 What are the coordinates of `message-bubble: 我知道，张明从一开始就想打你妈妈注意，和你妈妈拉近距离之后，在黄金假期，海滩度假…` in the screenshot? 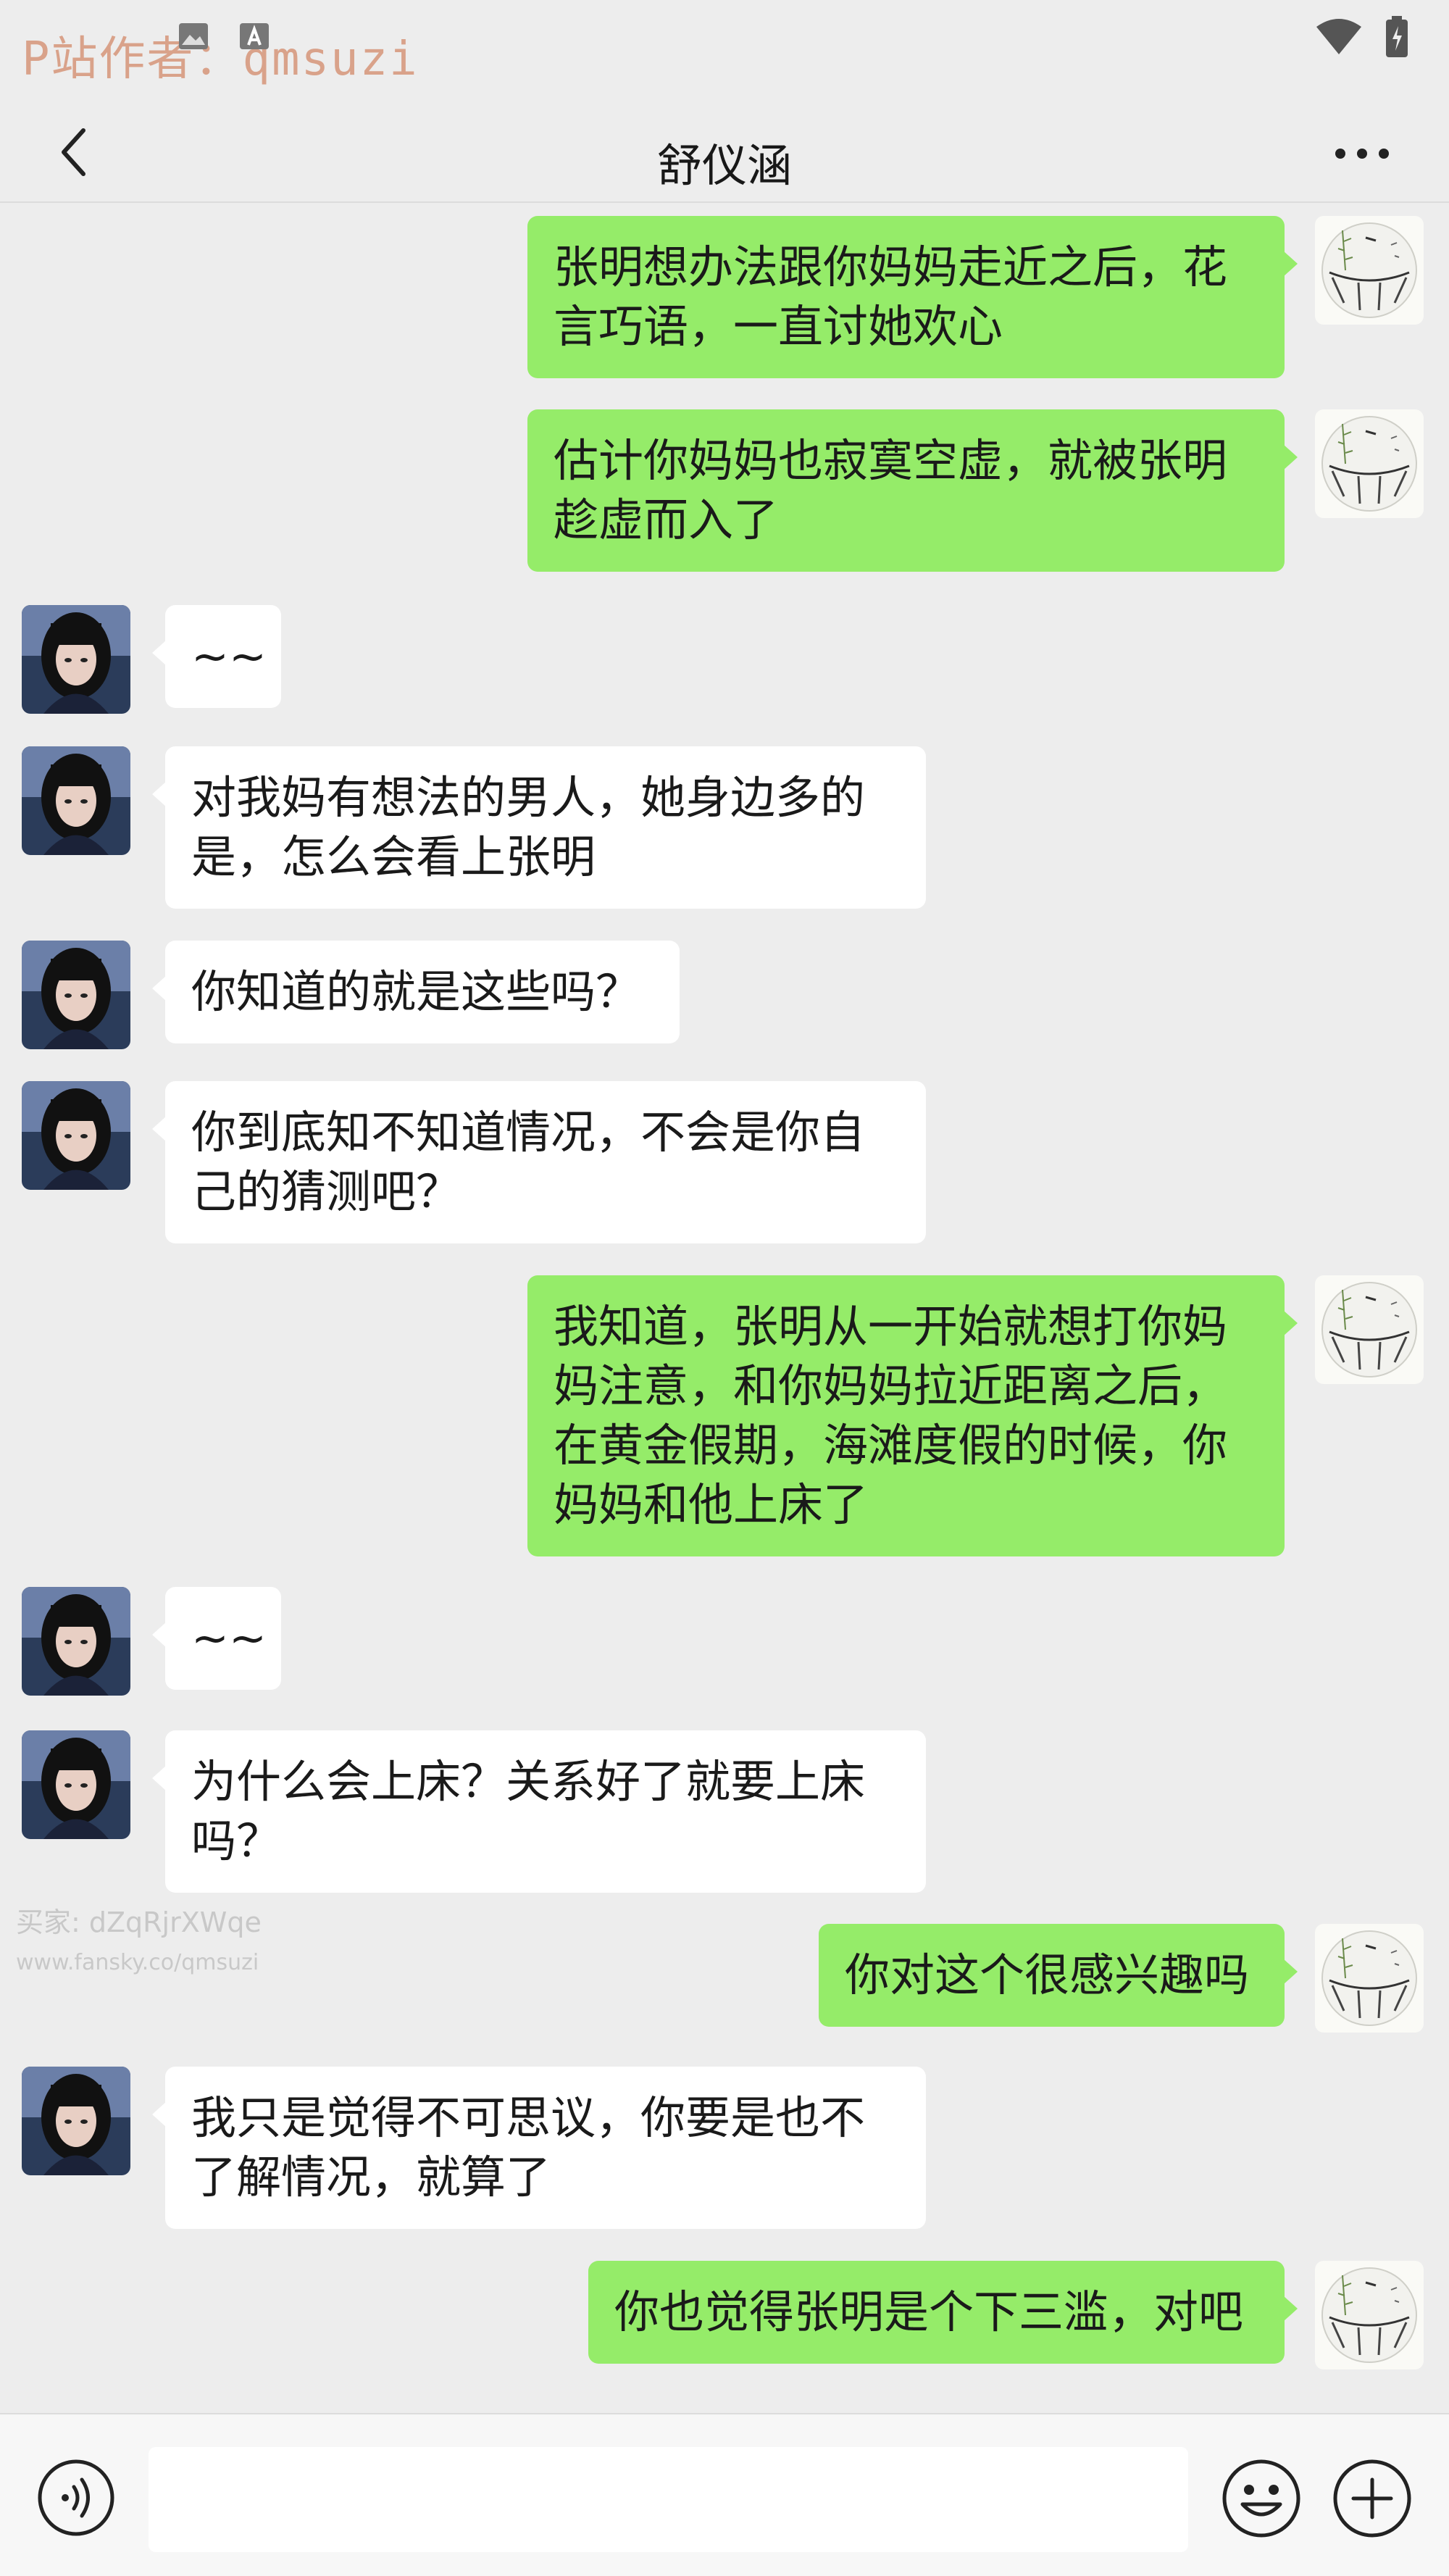 It's located at (912, 1415).